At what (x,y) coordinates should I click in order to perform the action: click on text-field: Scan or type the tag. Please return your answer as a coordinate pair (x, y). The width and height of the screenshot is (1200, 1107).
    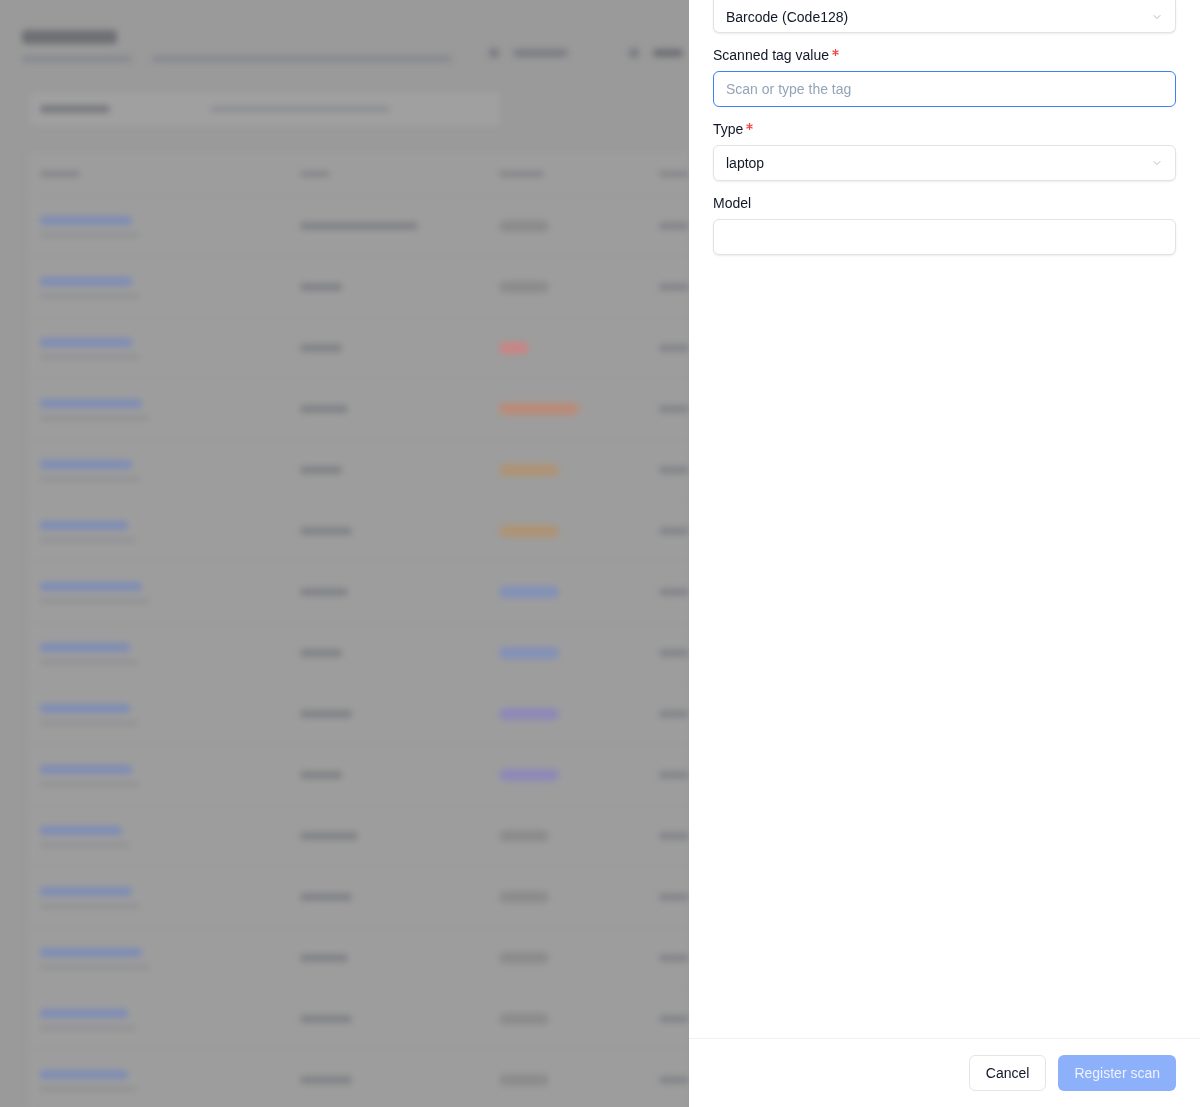
    Looking at the image, I should click on (944, 89).